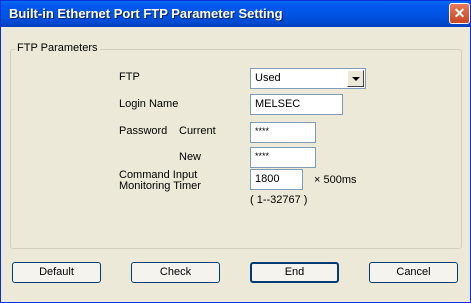 This screenshot has width=471, height=303. Describe the element at coordinates (143, 131) in the screenshot. I see `password-label: Password` at that location.